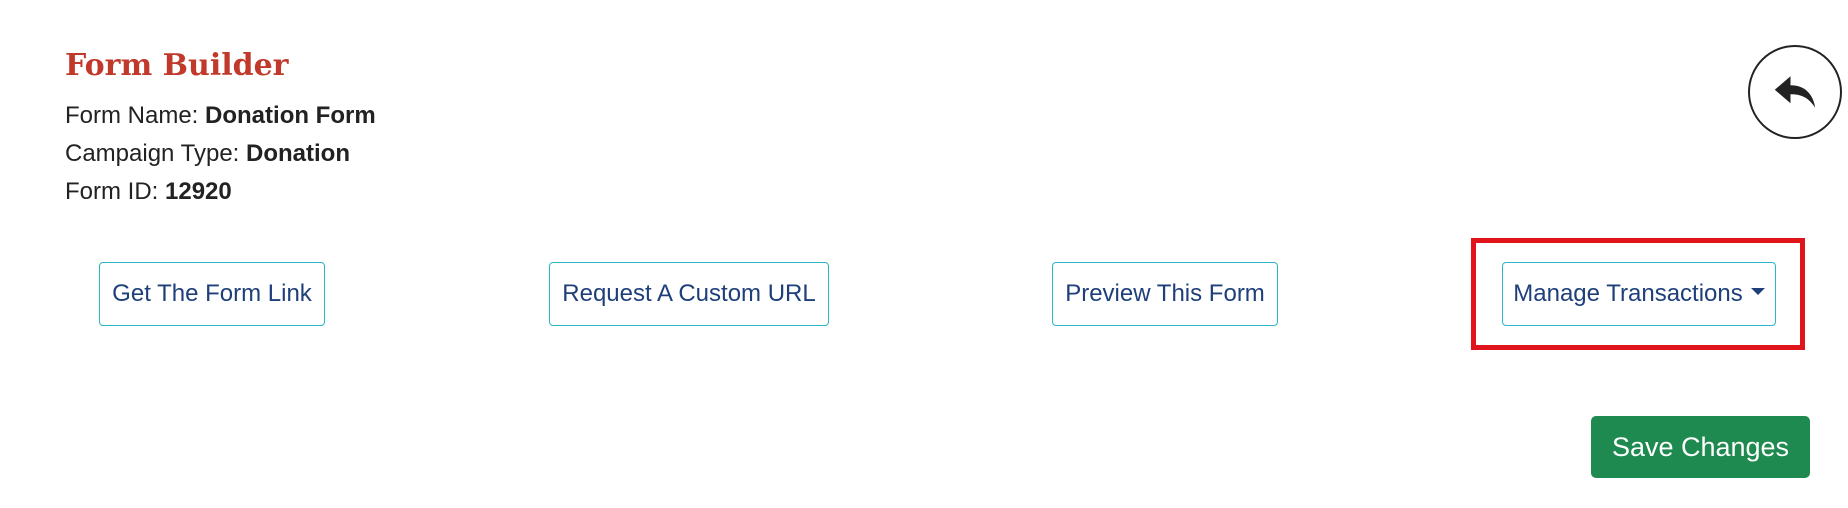 The height and width of the screenshot is (508, 1848). Describe the element at coordinates (198, 191) in the screenshot. I see `form-id-value: 12920` at that location.